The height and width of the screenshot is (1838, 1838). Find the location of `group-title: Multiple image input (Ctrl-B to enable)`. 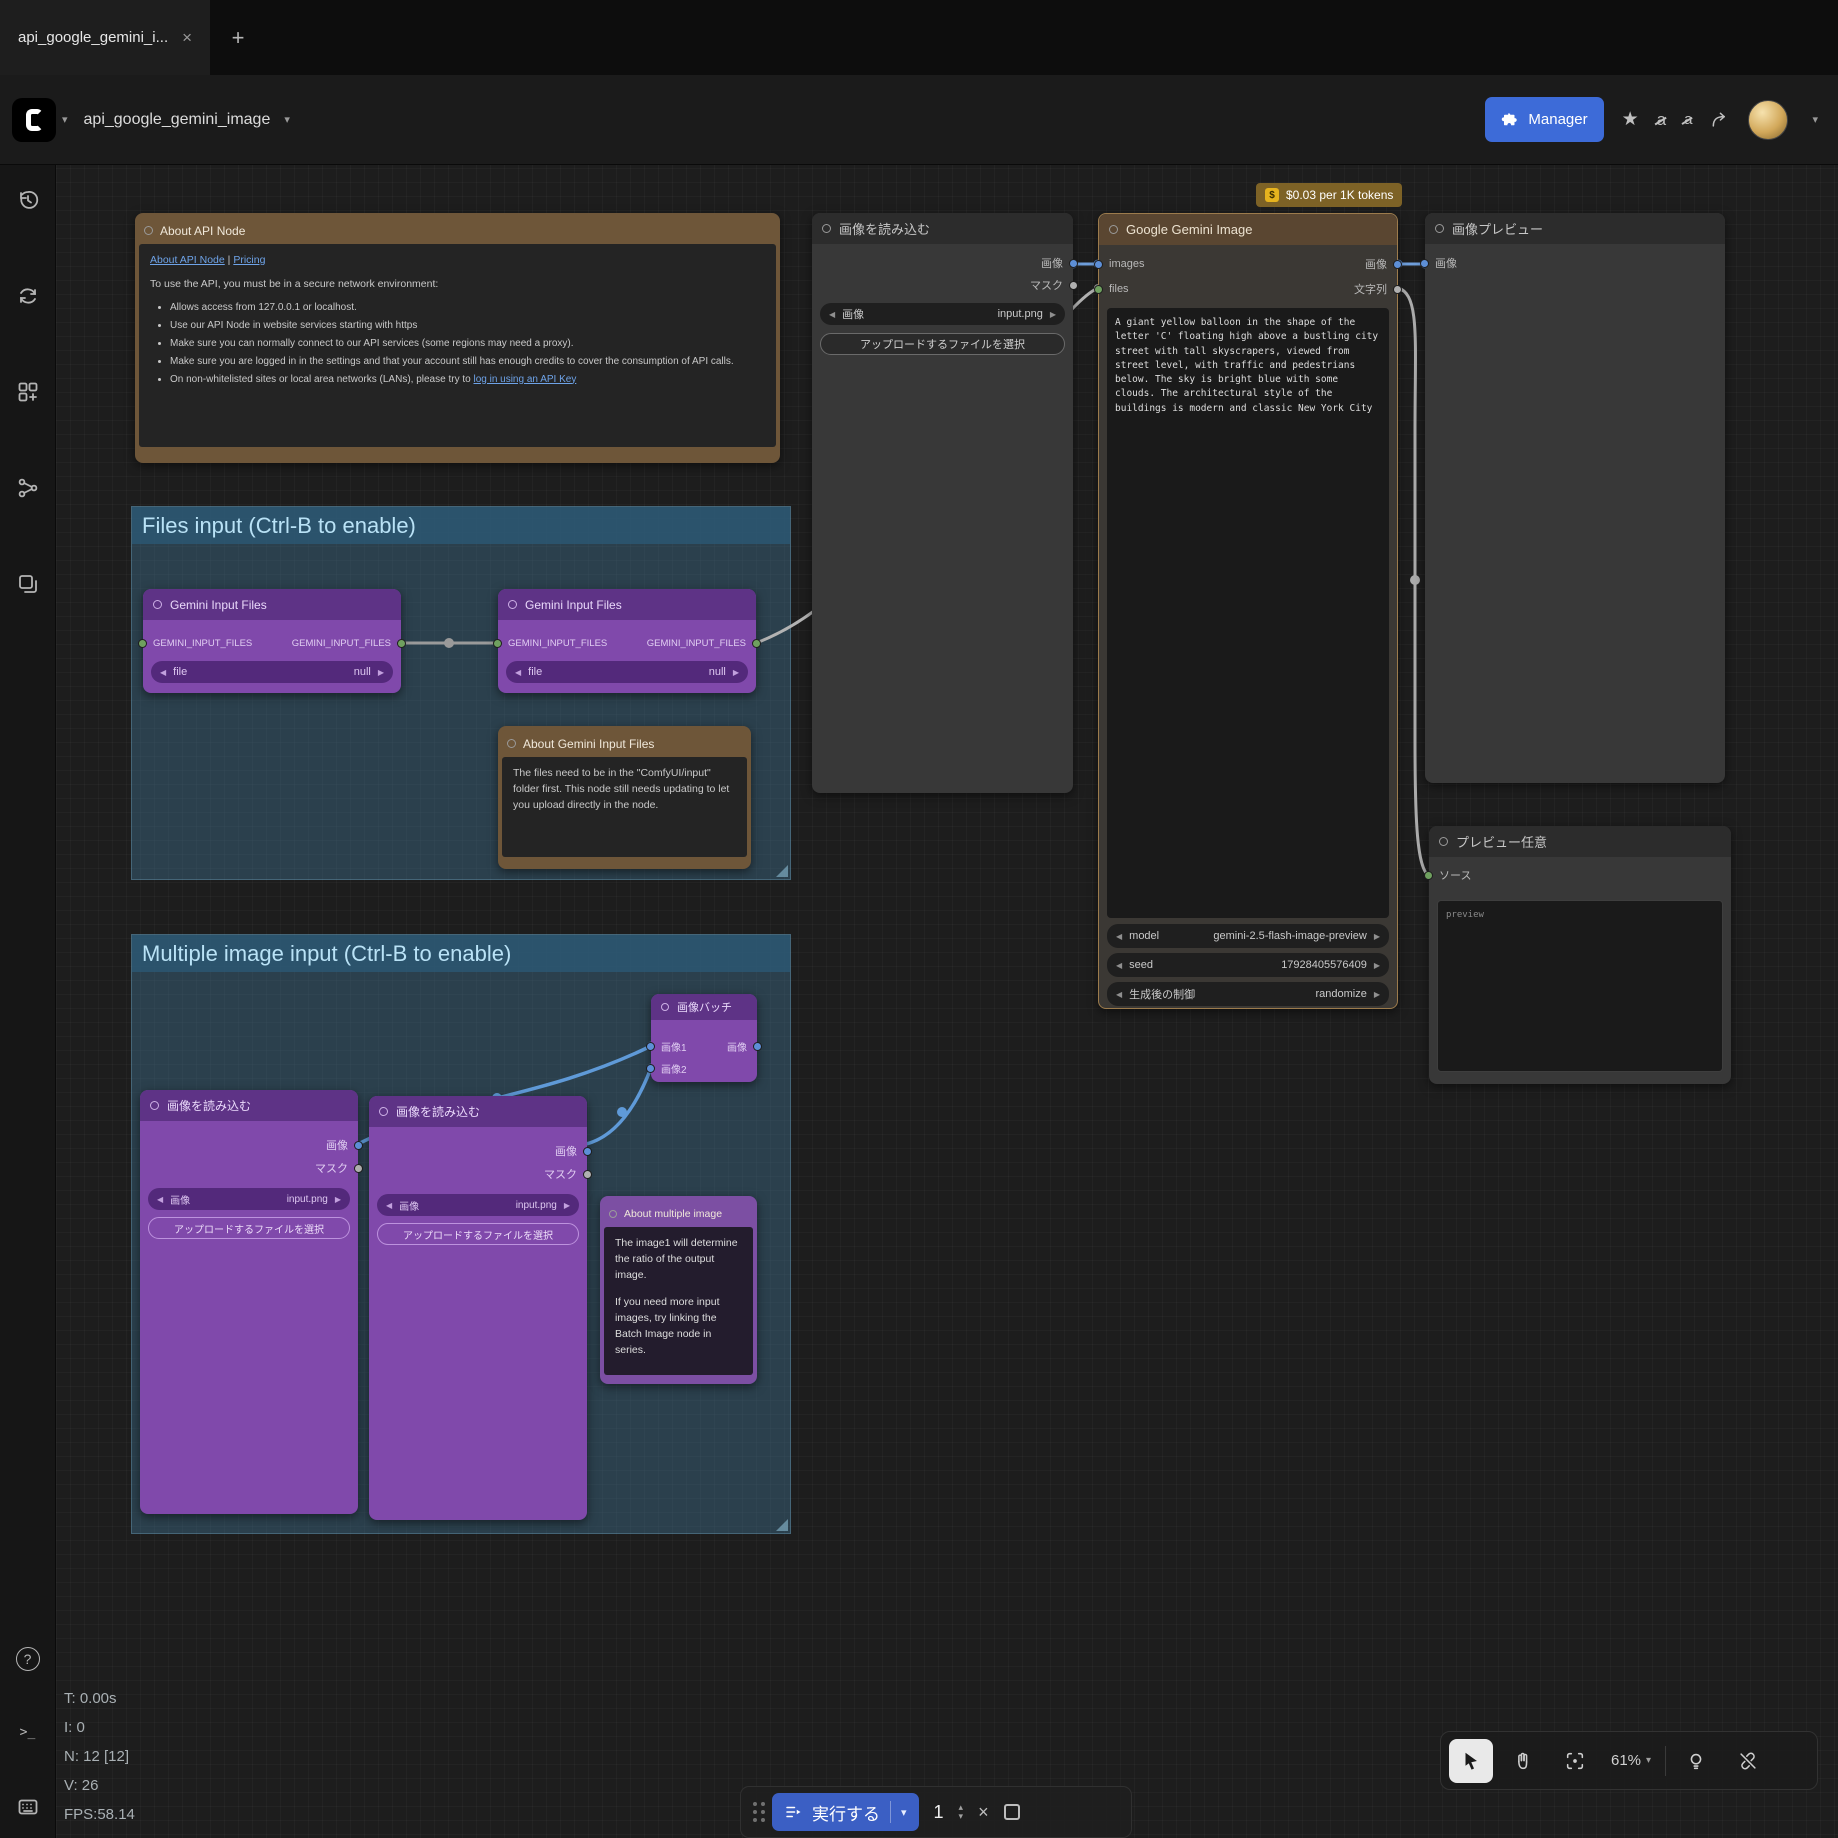

group-title: Multiple image input (Ctrl-B to enable) is located at coordinates (461, 953).